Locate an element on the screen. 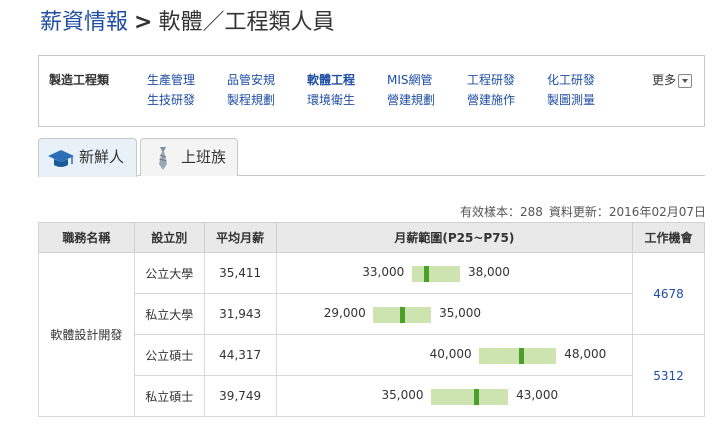 The image size is (720, 429). job-opportunities-link: 5312 is located at coordinates (668, 376).